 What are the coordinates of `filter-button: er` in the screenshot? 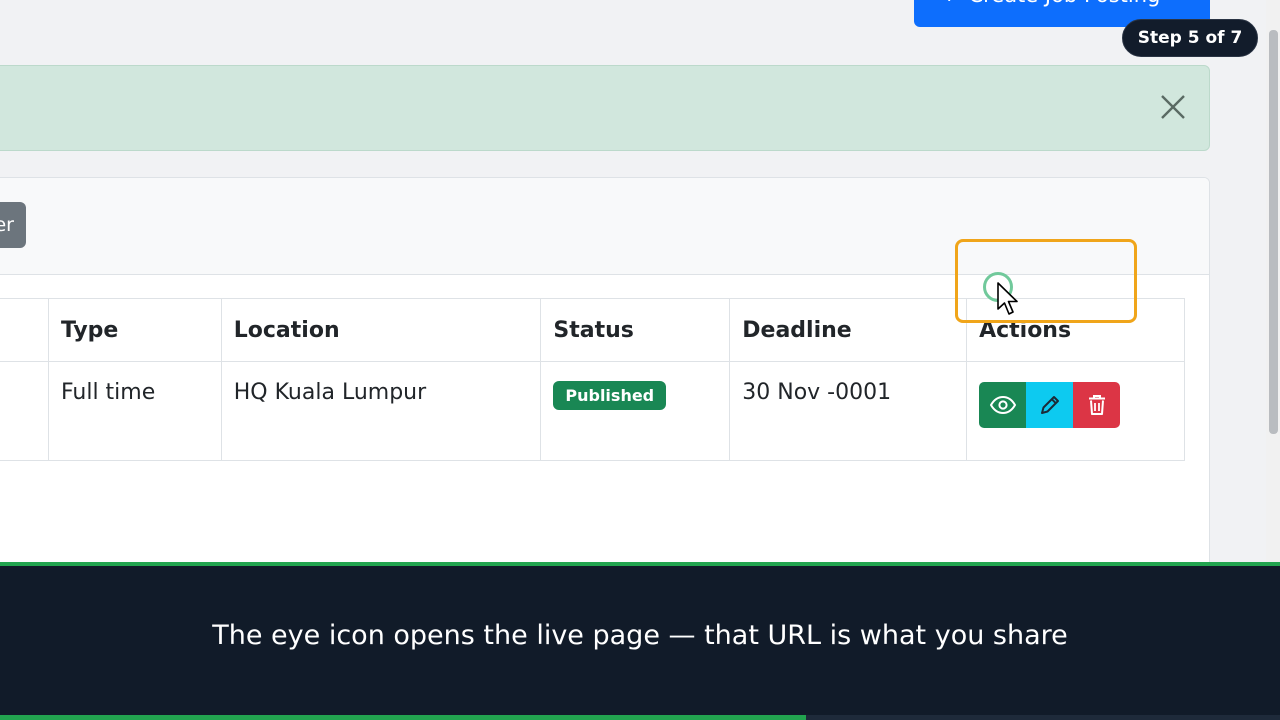 It's located at (13, 225).